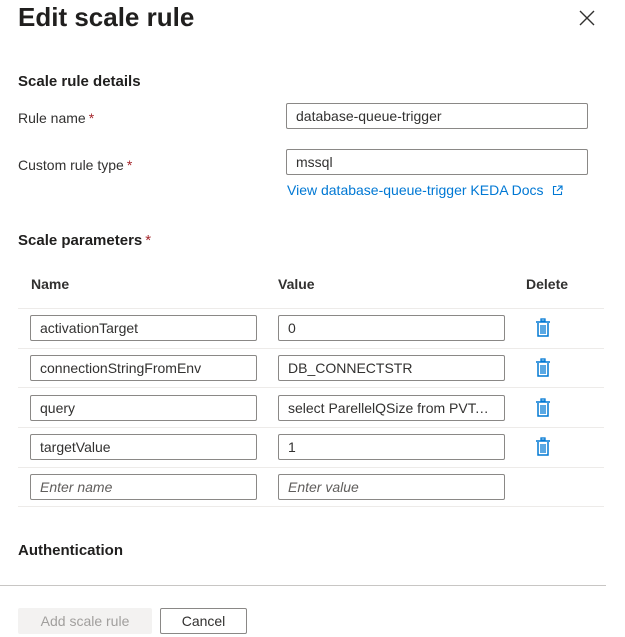  Describe the element at coordinates (391, 368) in the screenshot. I see `param-value-input: DB_CONNECTSTR` at that location.